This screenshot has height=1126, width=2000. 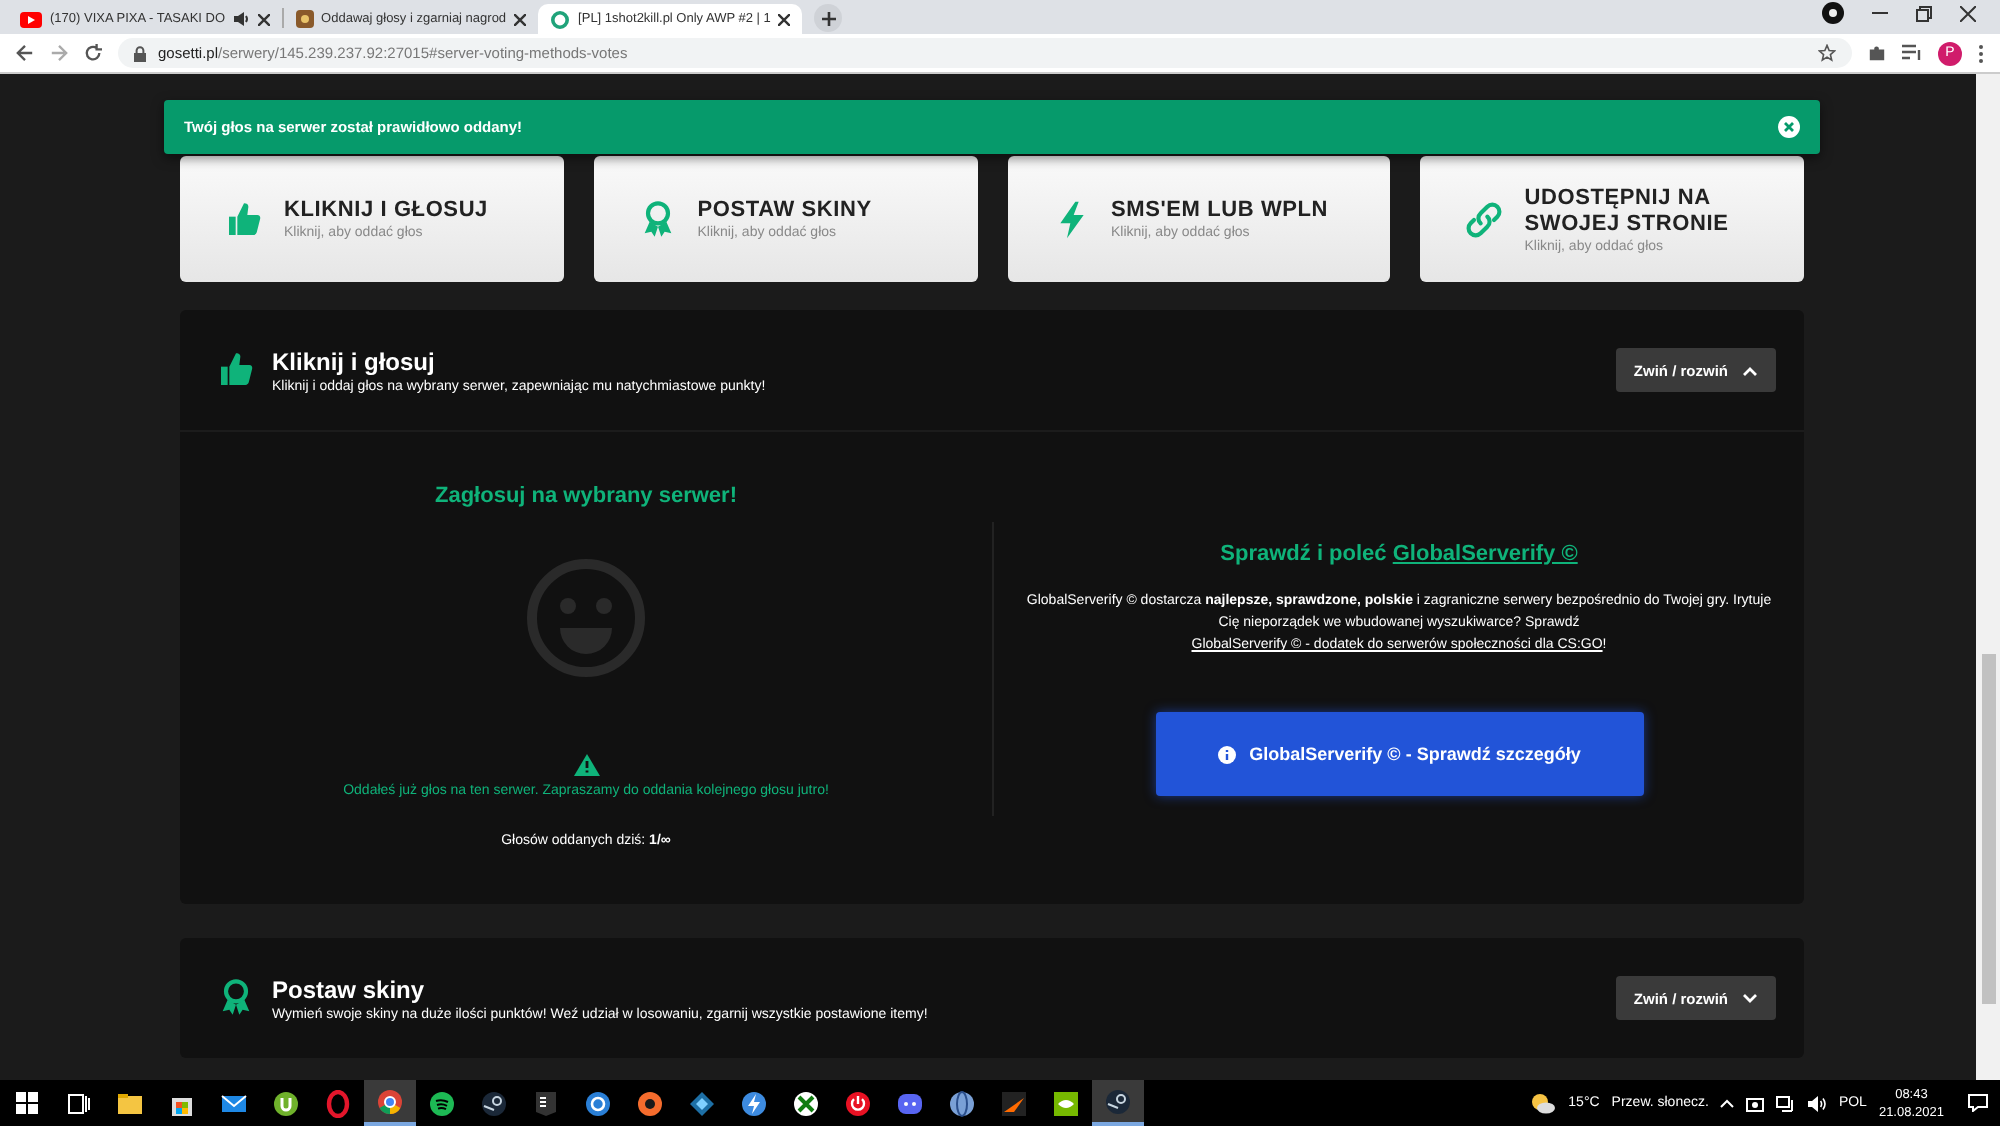 I want to click on smiley-icon, so click(x=586, y=618).